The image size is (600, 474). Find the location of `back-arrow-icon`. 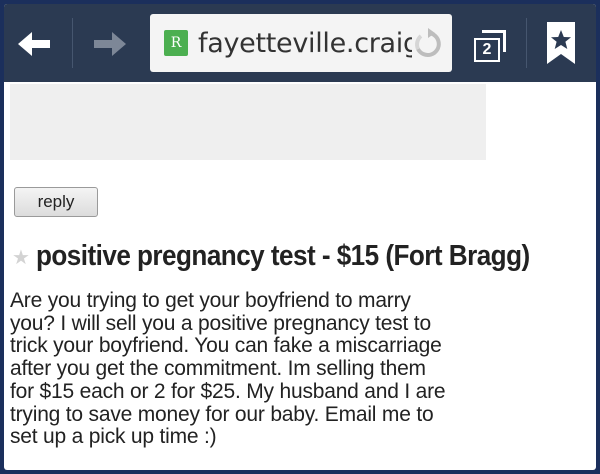

back-arrow-icon is located at coordinates (34, 44).